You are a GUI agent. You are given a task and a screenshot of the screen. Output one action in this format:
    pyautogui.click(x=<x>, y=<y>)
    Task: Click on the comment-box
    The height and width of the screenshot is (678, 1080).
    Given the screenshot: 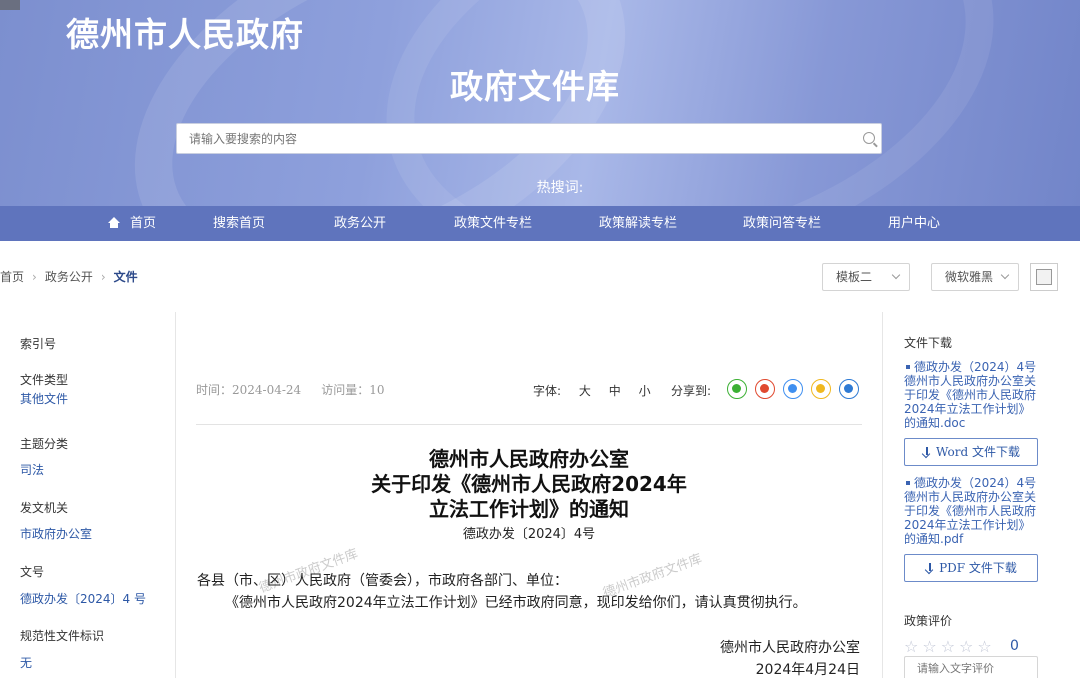 What is the action you would take?
    pyautogui.click(x=971, y=667)
    